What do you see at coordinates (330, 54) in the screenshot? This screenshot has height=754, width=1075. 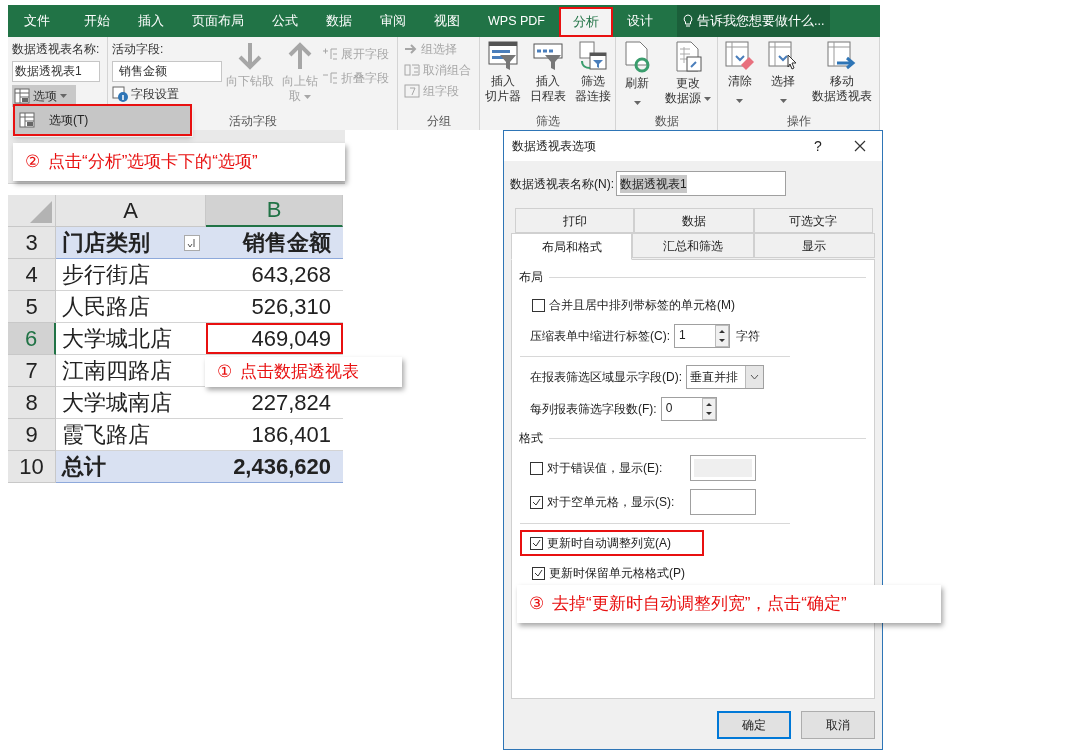 I see `plus-list-icon` at bounding box center [330, 54].